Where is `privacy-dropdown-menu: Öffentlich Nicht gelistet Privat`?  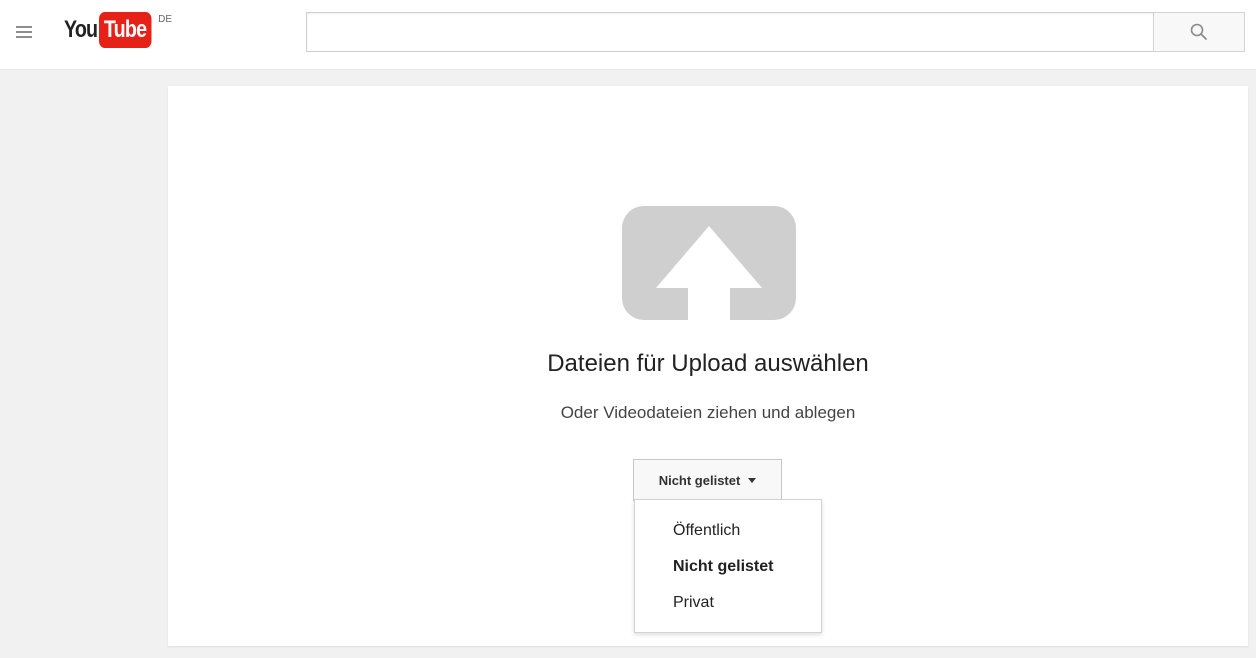
privacy-dropdown-menu: Öffentlich Nicht gelistet Privat is located at coordinates (728, 566).